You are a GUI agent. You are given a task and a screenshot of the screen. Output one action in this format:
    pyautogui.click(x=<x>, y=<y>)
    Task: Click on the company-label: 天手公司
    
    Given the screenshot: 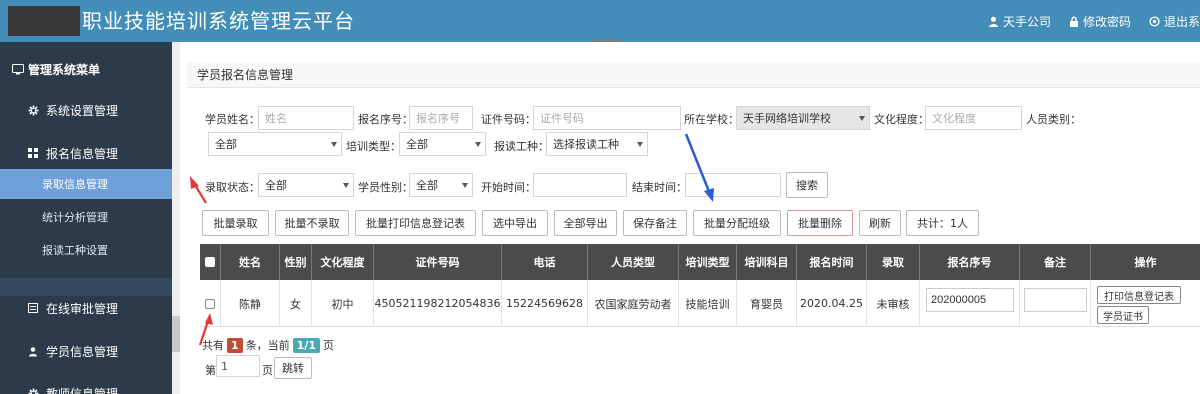 What is the action you would take?
    pyautogui.click(x=1026, y=21)
    